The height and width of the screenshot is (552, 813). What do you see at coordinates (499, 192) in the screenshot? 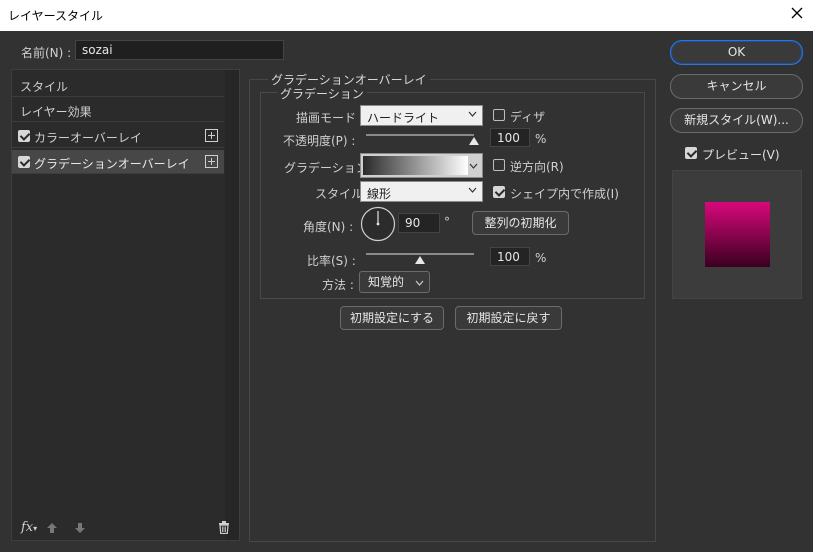
I see `align-with-layer-checkbox` at bounding box center [499, 192].